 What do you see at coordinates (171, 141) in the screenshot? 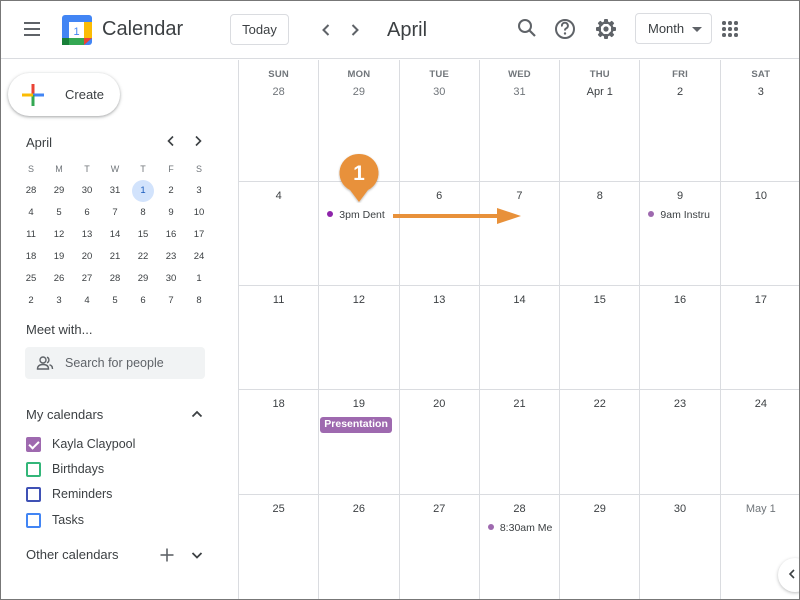
I see `mini-prev-icon` at bounding box center [171, 141].